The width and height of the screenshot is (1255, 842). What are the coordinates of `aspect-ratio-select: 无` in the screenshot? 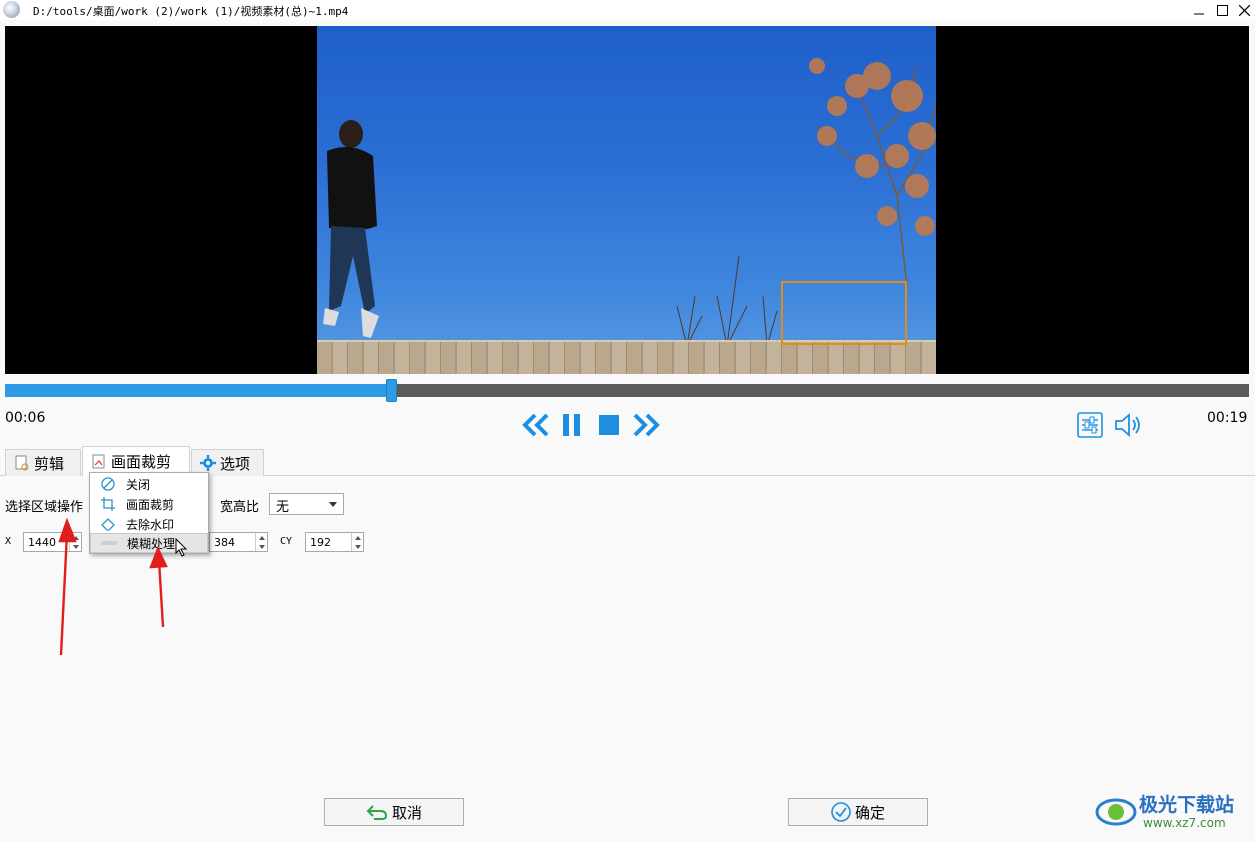 It's located at (306, 504).